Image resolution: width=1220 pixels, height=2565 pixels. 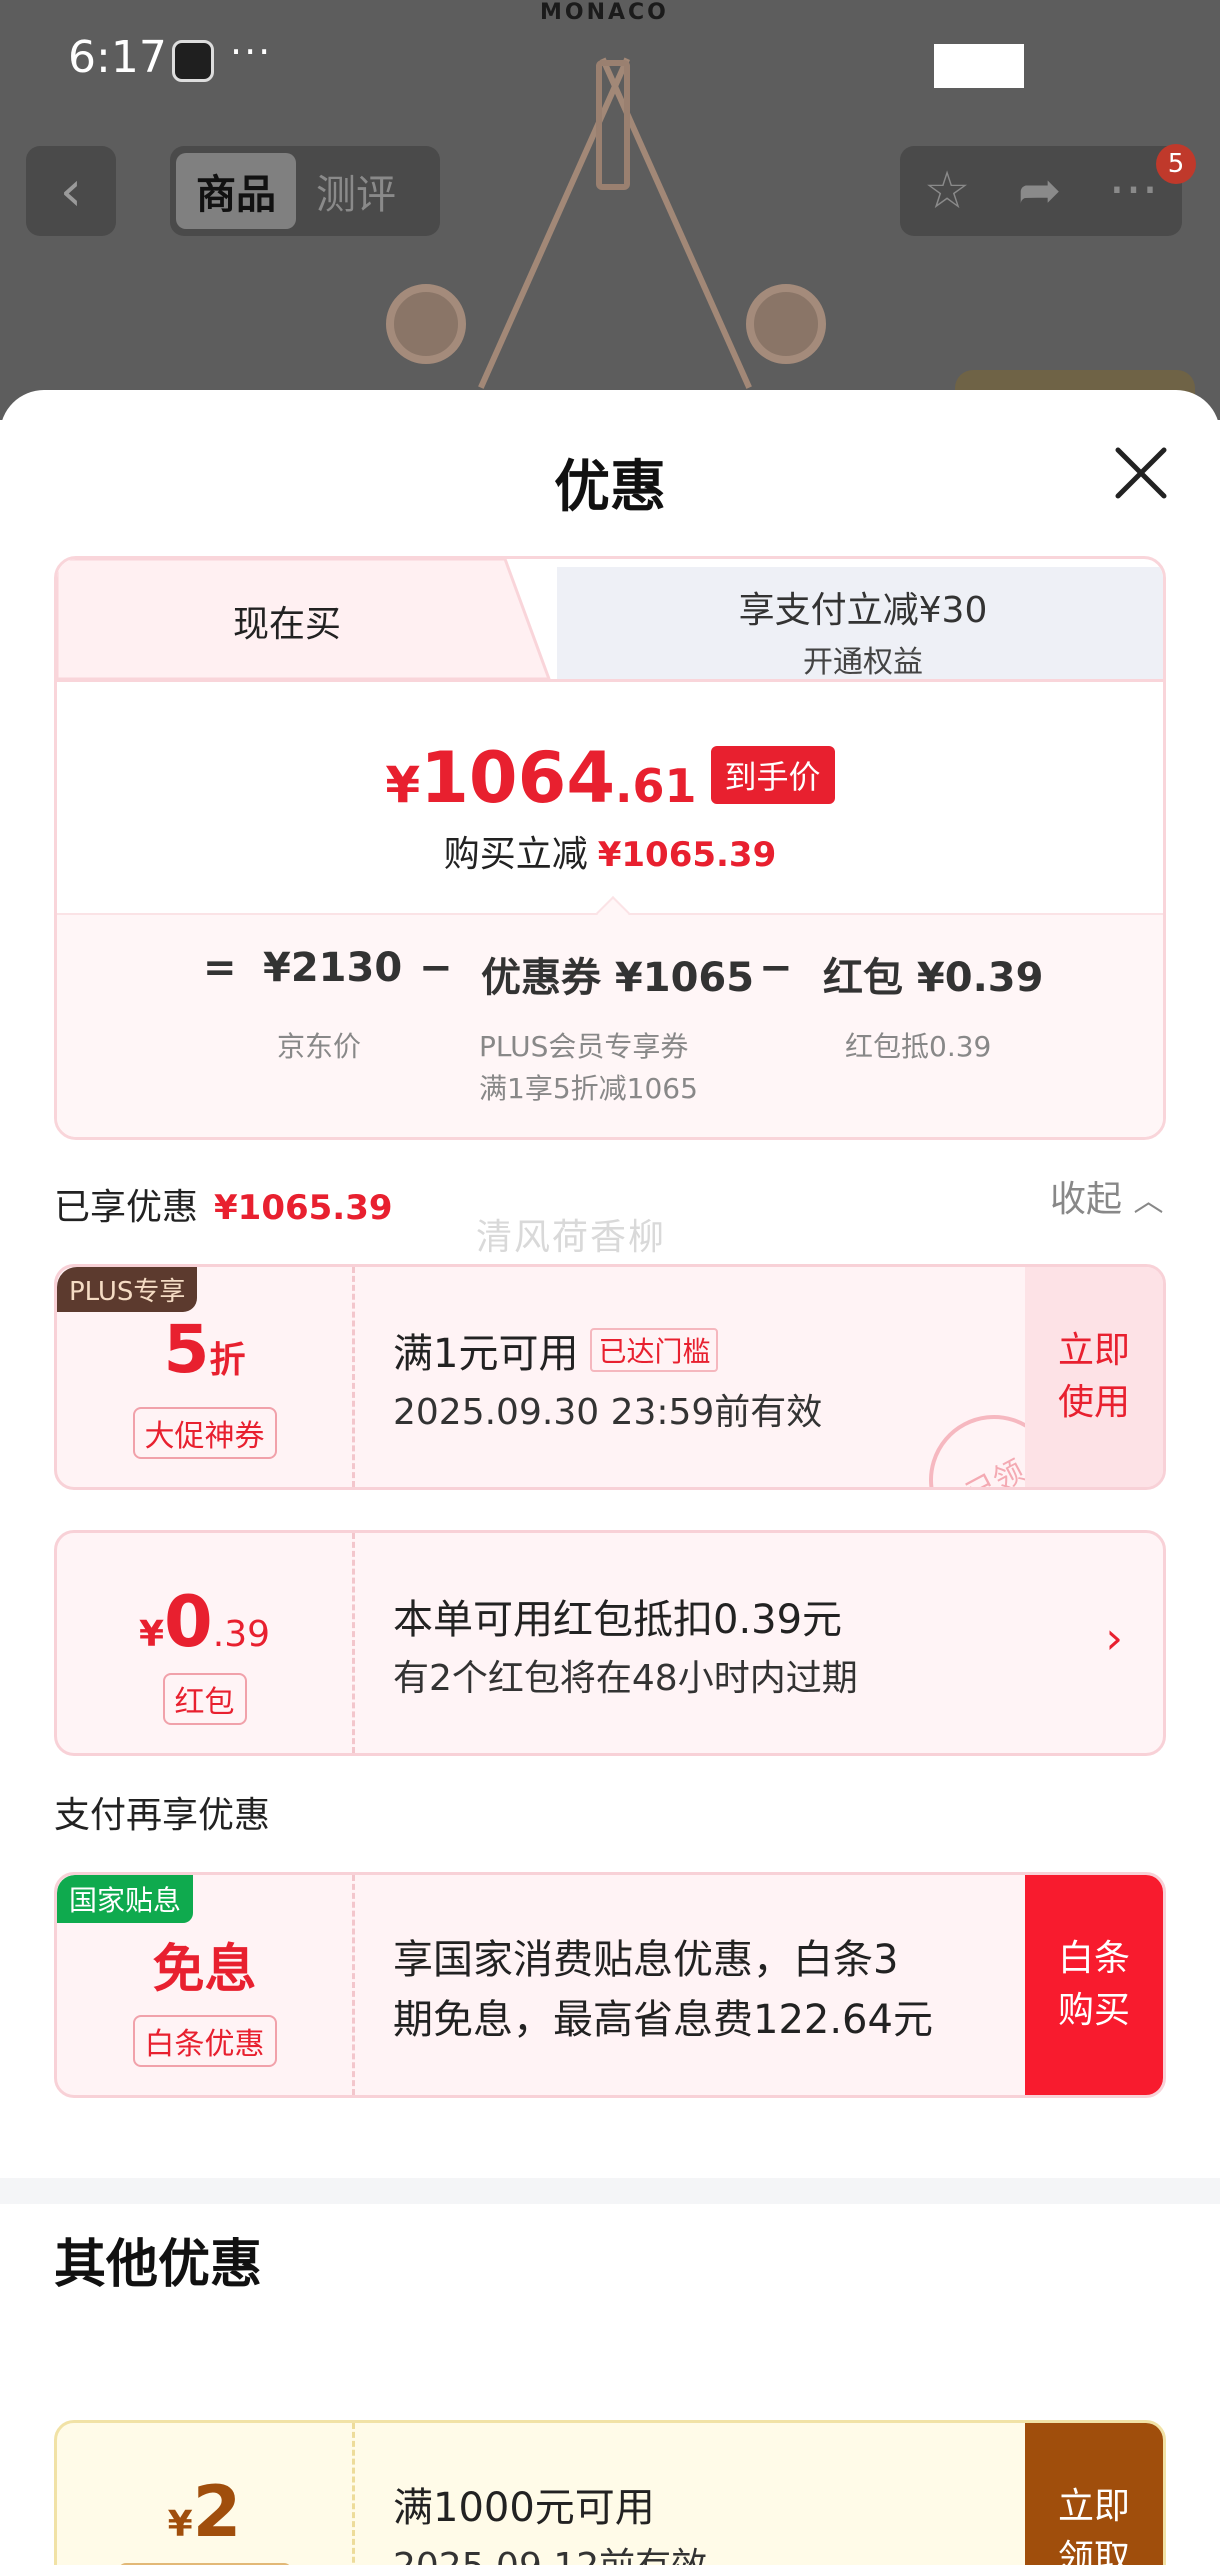 What do you see at coordinates (151, 1634) in the screenshot?
I see `hongbao-yen: ¥` at bounding box center [151, 1634].